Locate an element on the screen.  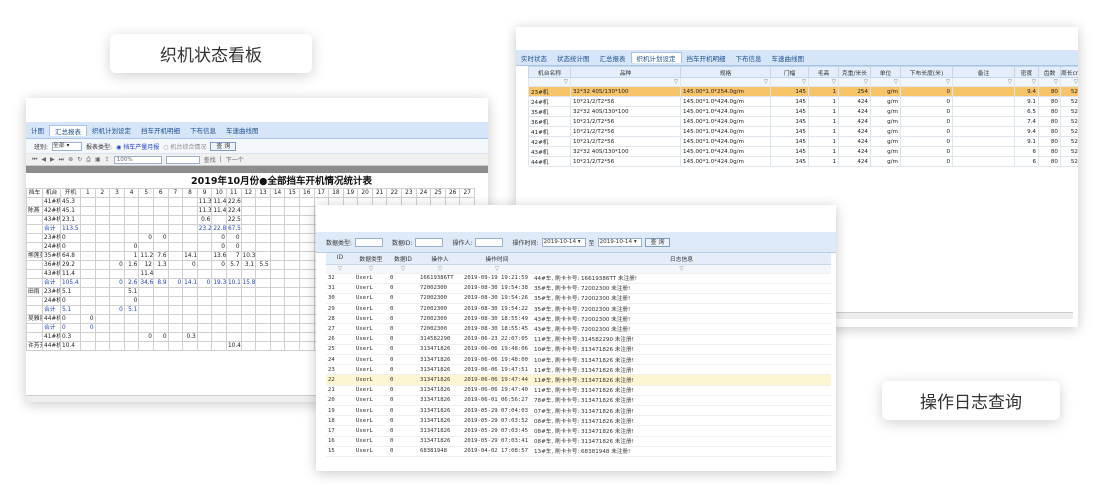
group-select: 全部 ▾ is located at coordinates (67, 146).